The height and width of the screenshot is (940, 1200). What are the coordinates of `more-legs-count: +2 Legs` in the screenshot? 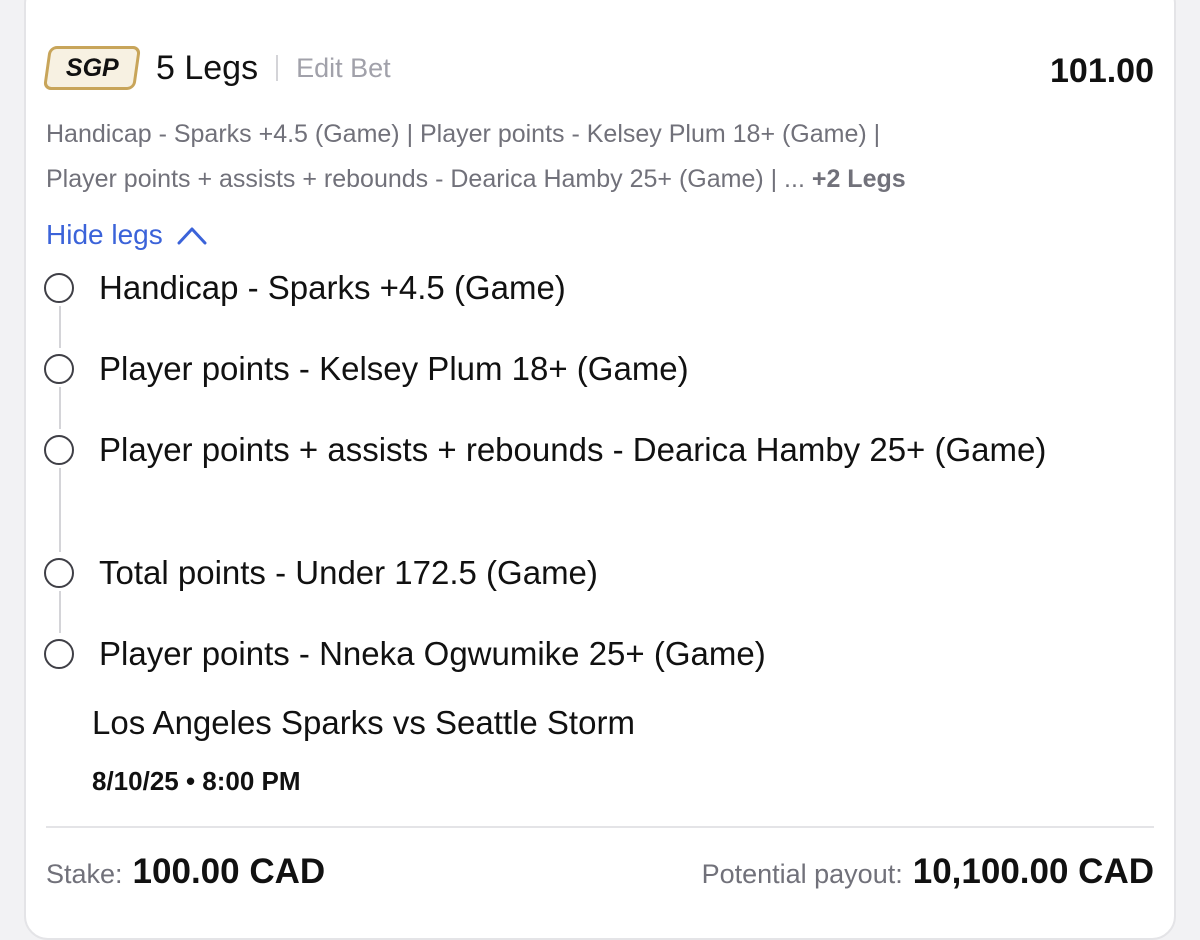 It's located at (858, 179).